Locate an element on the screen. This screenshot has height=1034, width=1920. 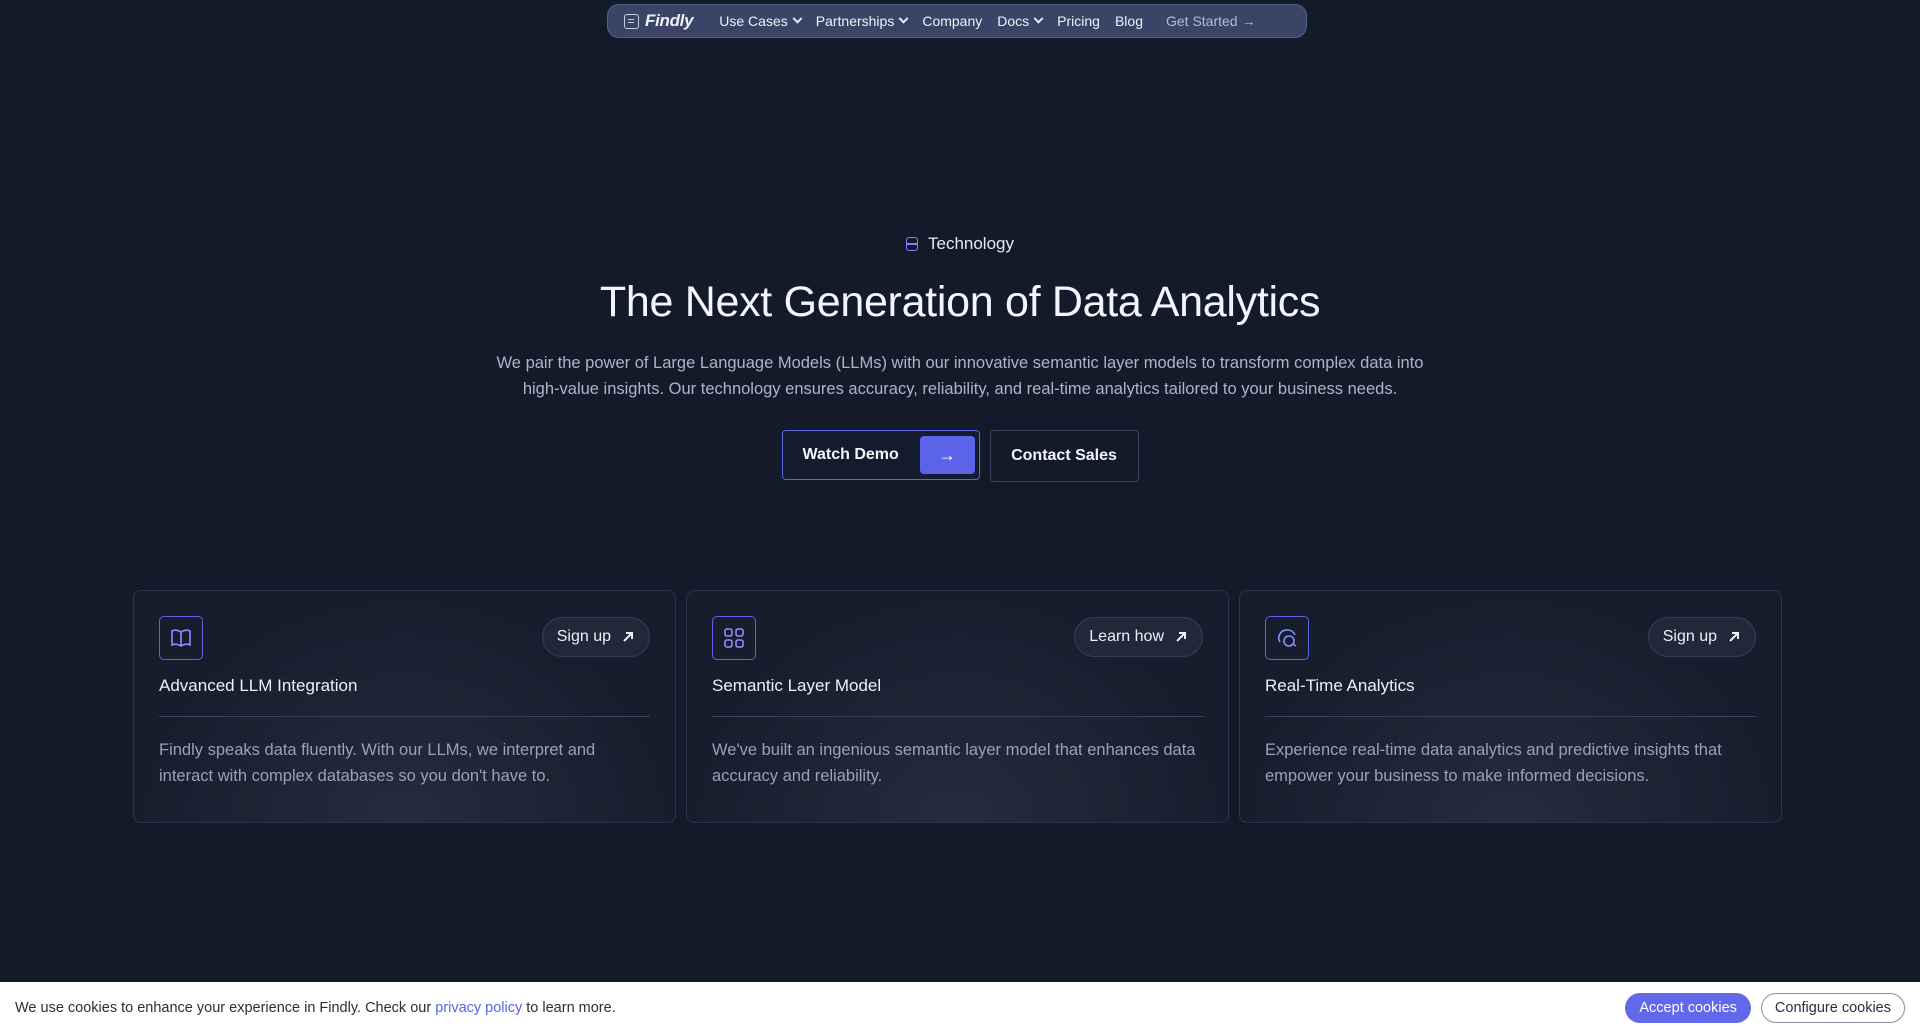
database-icon is located at coordinates (911, 244).